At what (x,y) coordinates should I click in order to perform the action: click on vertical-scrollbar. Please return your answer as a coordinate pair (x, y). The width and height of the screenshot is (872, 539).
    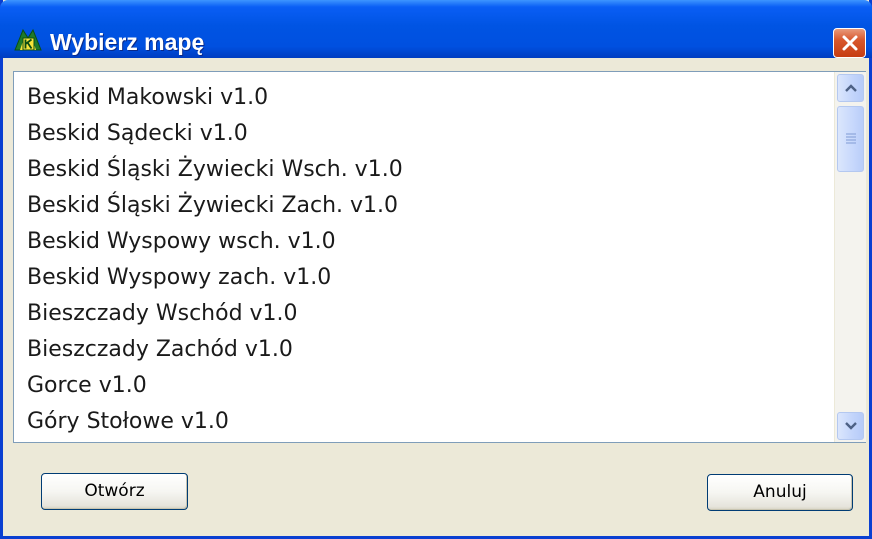
    Looking at the image, I should click on (850, 257).